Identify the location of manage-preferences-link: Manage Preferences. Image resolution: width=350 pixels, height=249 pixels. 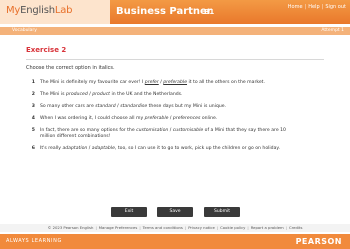
(118, 227).